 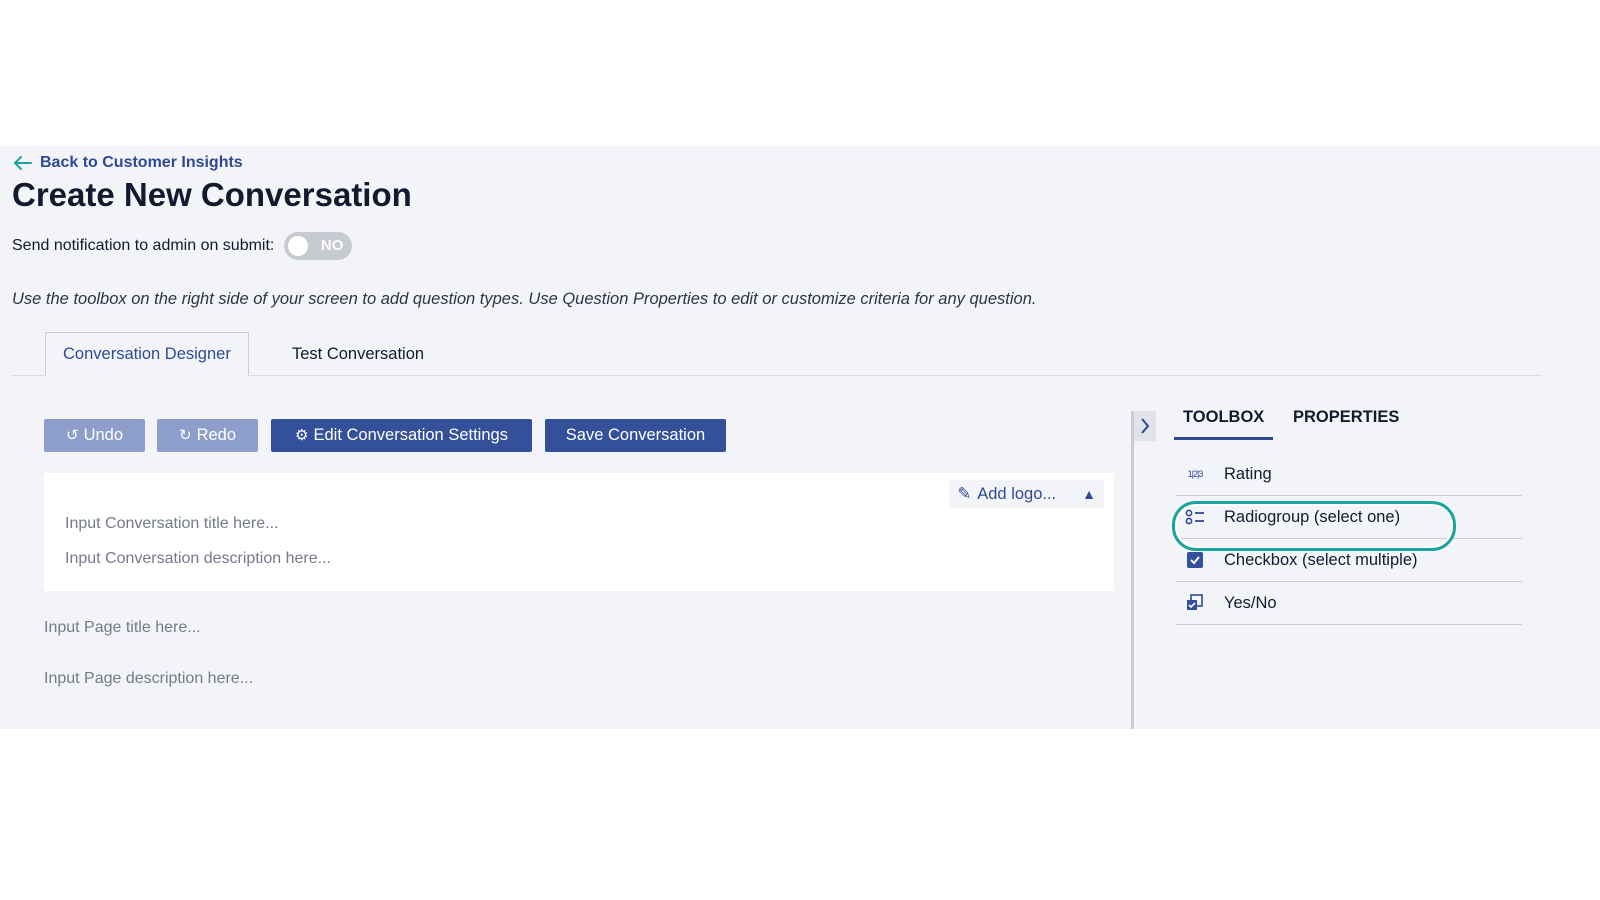 I want to click on toolbox-item-label: Radiogroup (select one), so click(x=1312, y=516).